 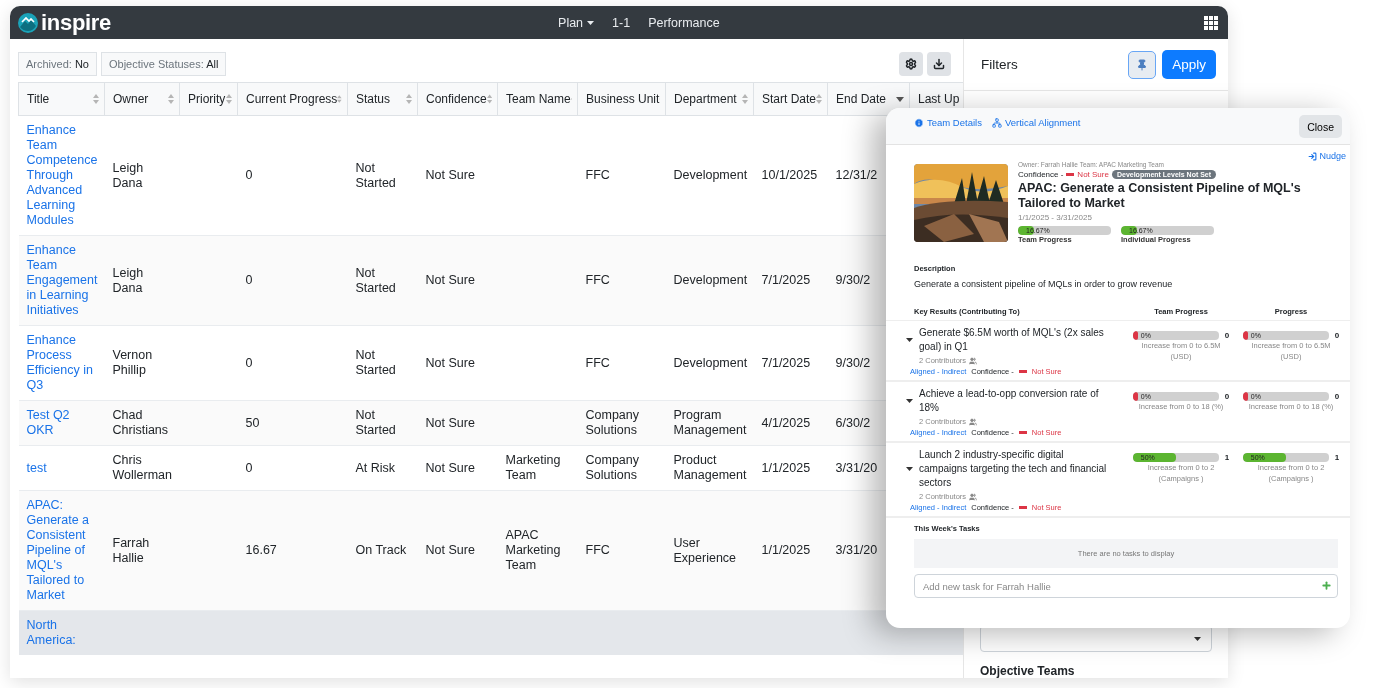 I want to click on logo-icon, so click(x=28, y=22).